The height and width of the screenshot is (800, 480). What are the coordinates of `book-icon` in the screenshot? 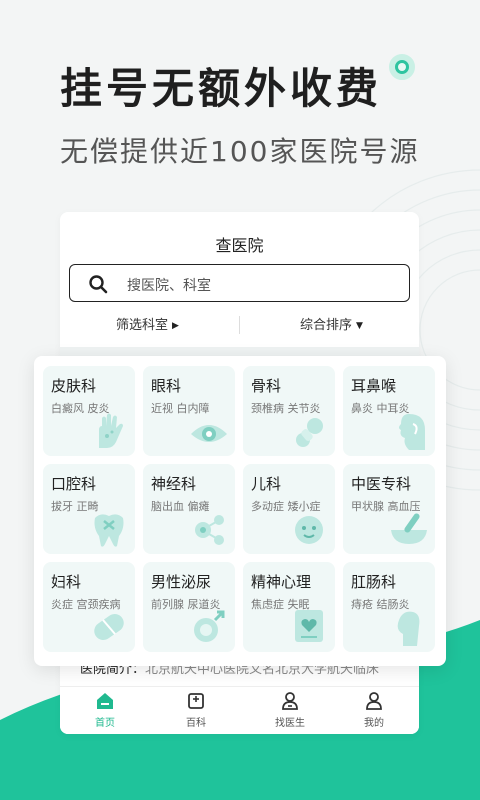 It's located at (196, 701).